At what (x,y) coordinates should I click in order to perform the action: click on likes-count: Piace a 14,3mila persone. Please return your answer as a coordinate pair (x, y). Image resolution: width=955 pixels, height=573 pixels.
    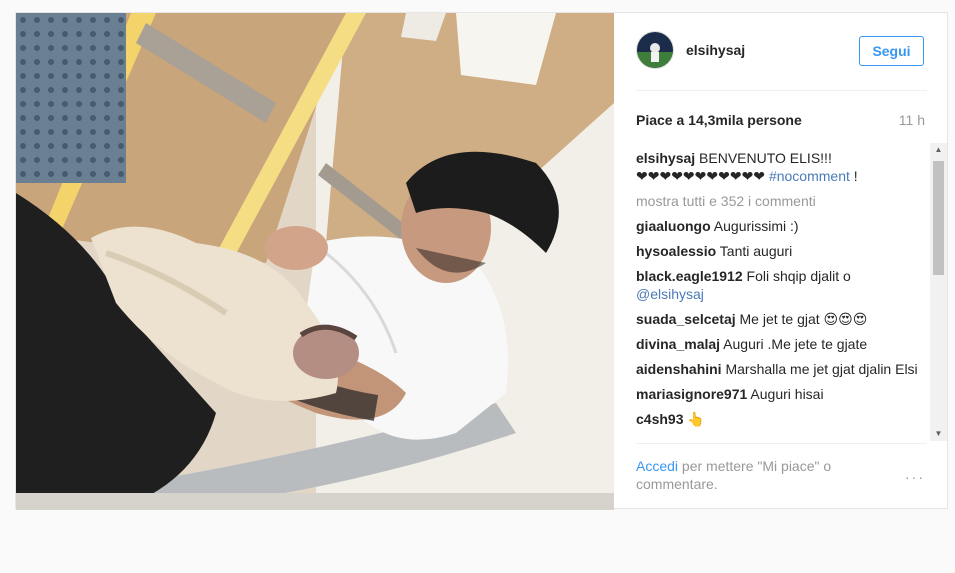
    Looking at the image, I should click on (719, 120).